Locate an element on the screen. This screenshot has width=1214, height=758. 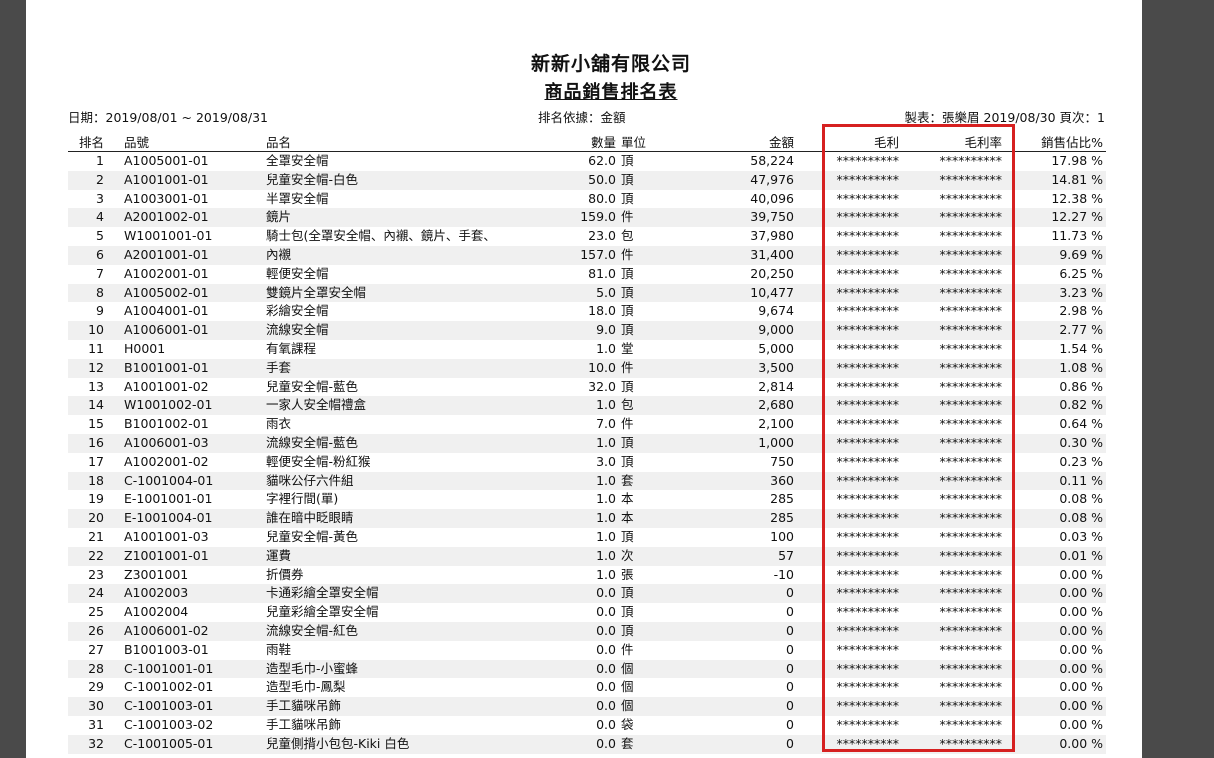
cell-code: C-1001004-01 is located at coordinates (169, 480).